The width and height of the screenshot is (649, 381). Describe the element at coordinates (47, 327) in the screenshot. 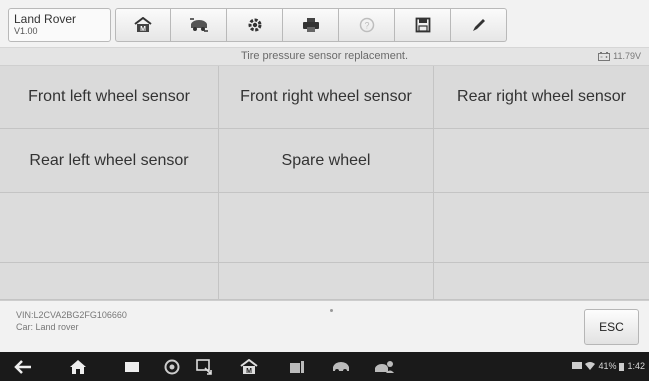

I see `car-text: Car: Land rover` at that location.